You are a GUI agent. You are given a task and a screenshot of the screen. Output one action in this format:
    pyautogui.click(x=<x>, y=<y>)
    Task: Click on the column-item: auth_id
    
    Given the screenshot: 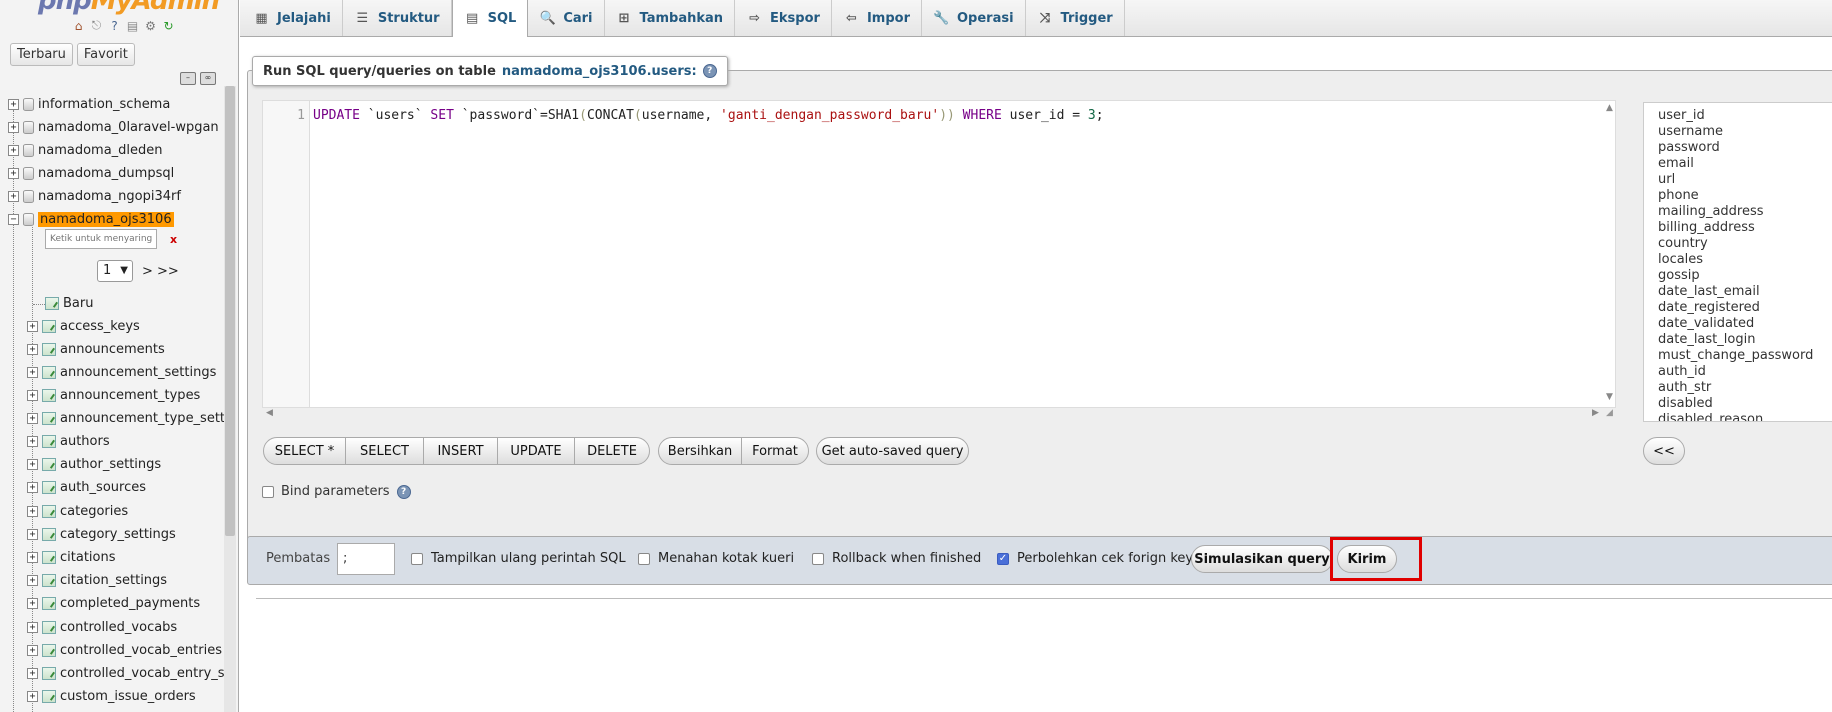 What is the action you would take?
    pyautogui.click(x=1682, y=371)
    